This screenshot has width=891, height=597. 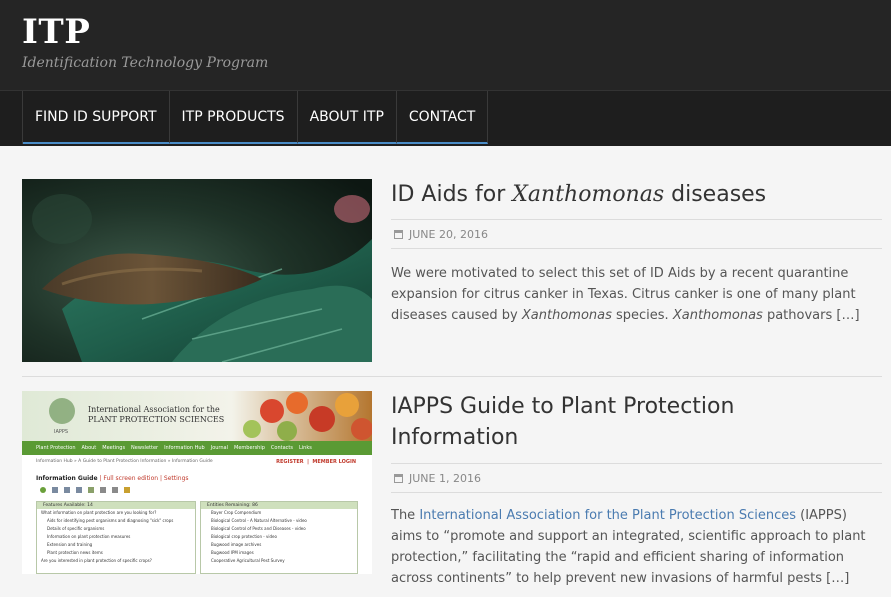 I want to click on thumb-menu-item: About, so click(x=89, y=448).